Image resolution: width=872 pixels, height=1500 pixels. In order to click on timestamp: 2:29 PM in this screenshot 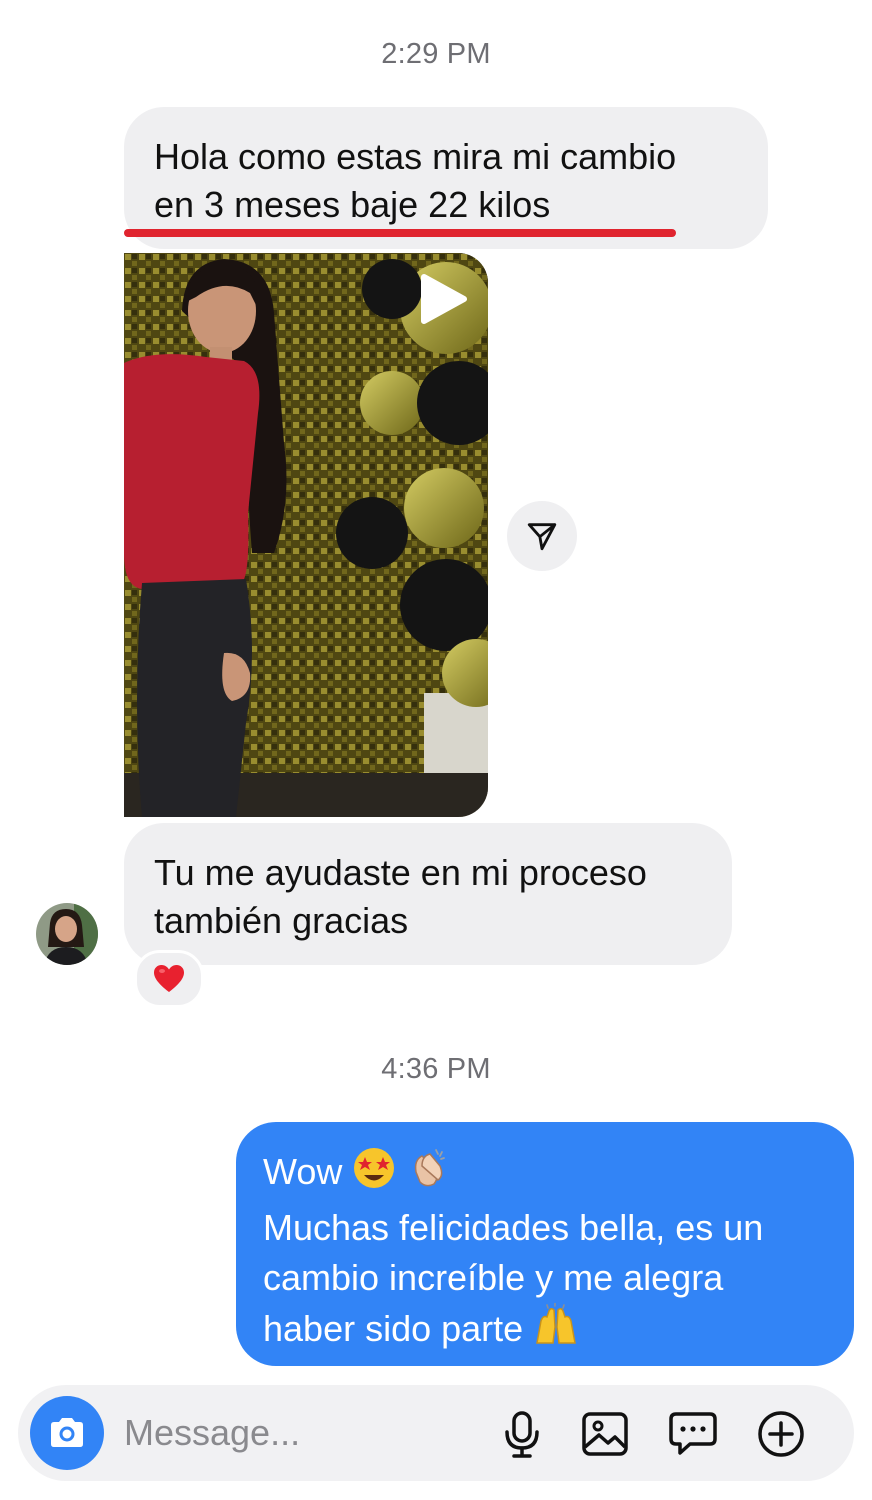, I will do `click(436, 54)`.